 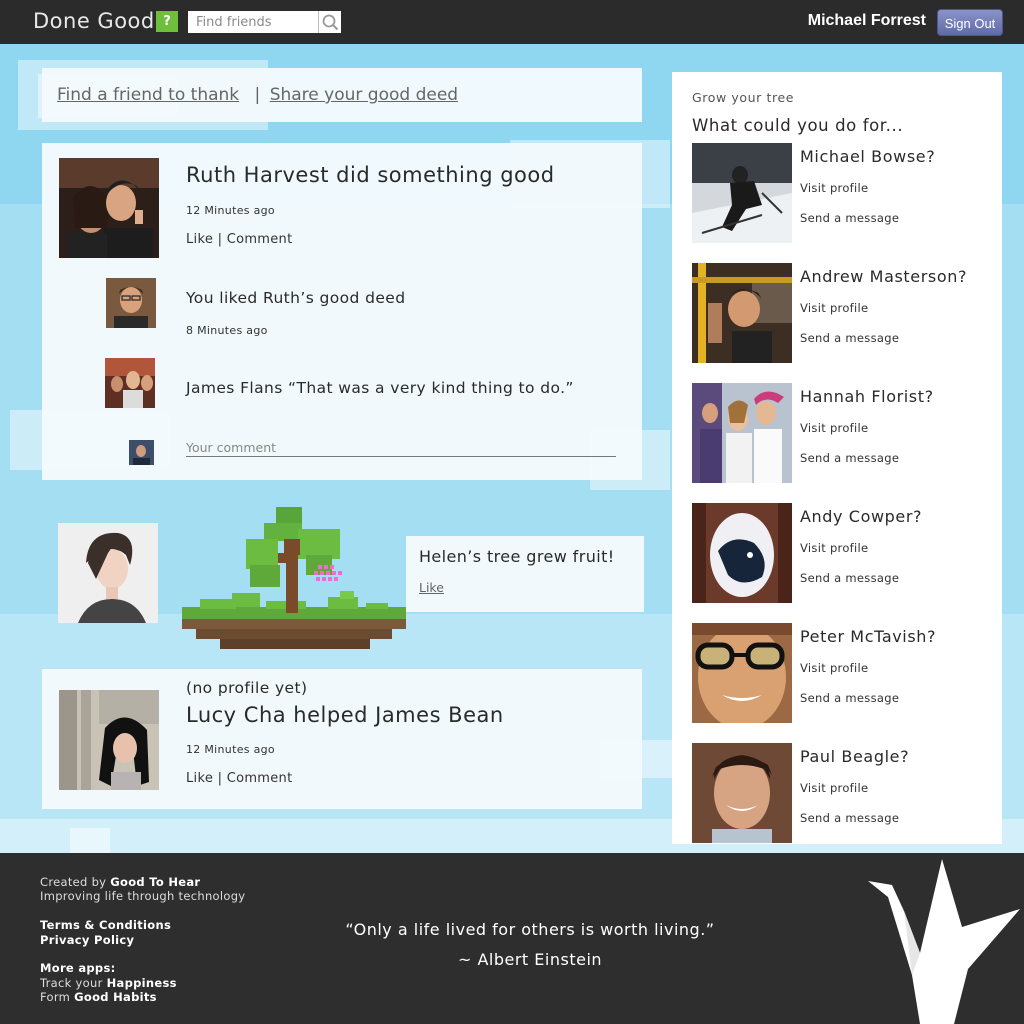 What do you see at coordinates (867, 21) in the screenshot?
I see `user-name: Michael Forrest` at bounding box center [867, 21].